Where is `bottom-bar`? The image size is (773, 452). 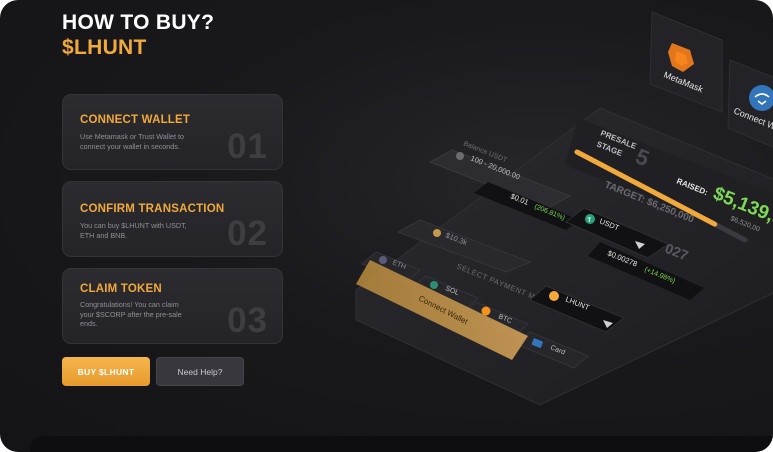
bottom-bar is located at coordinates (401, 444).